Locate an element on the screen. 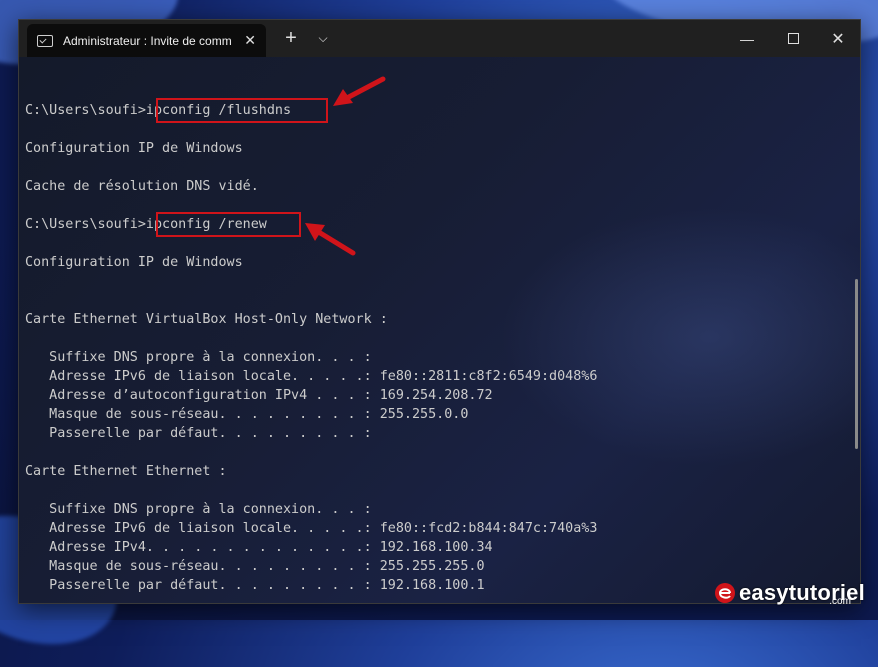 Image resolution: width=878 pixels, height=667 pixels. highlight-renew-box is located at coordinates (228, 224).